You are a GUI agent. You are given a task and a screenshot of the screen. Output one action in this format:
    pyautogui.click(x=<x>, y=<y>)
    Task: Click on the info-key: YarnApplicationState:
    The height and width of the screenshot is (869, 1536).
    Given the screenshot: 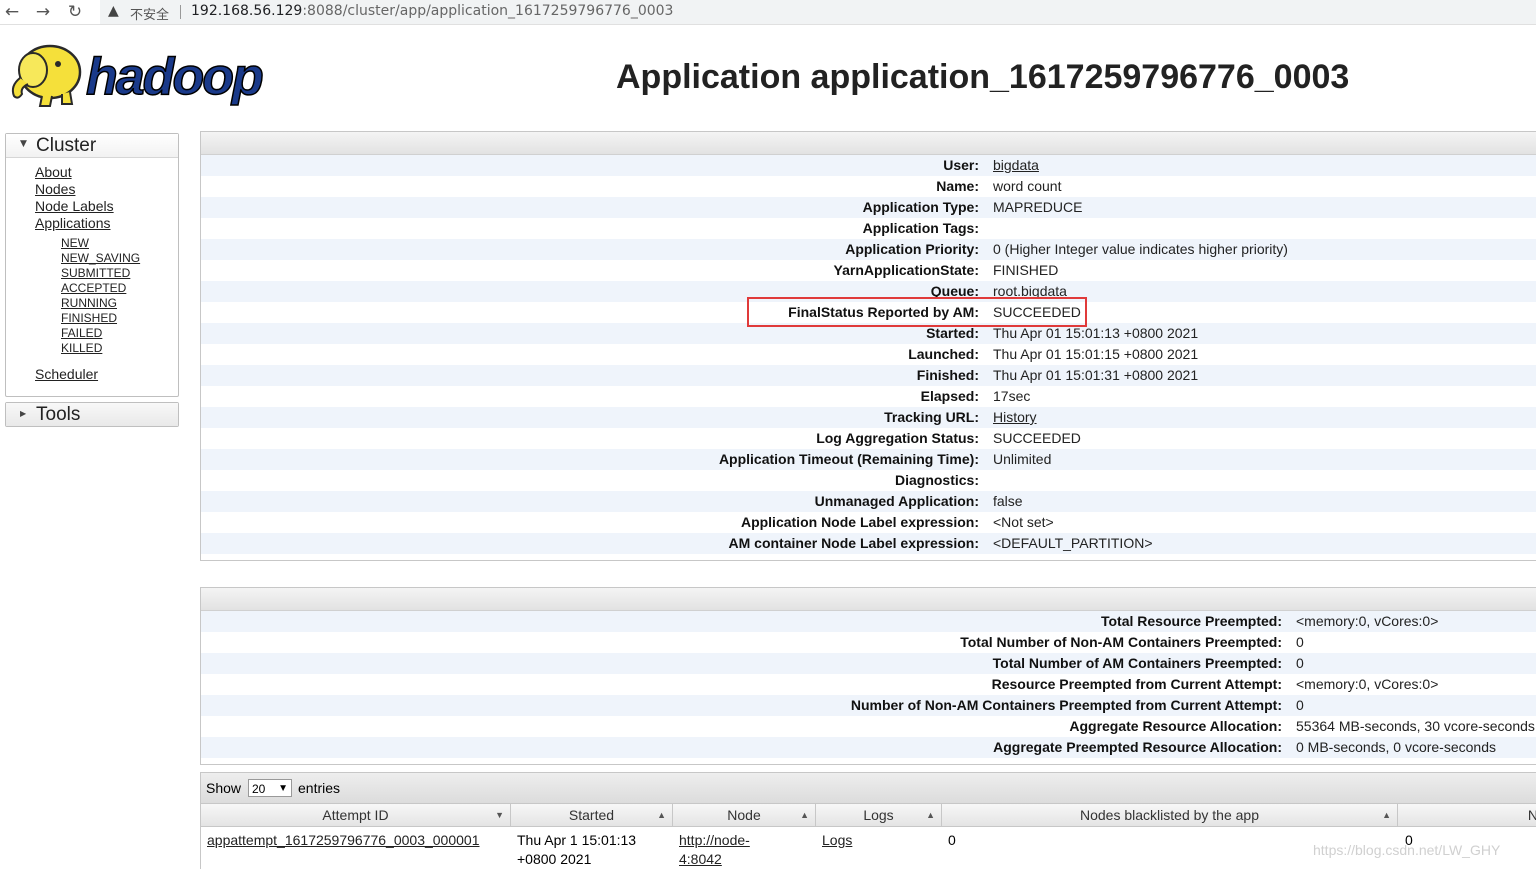 What is the action you would take?
    pyautogui.click(x=906, y=270)
    